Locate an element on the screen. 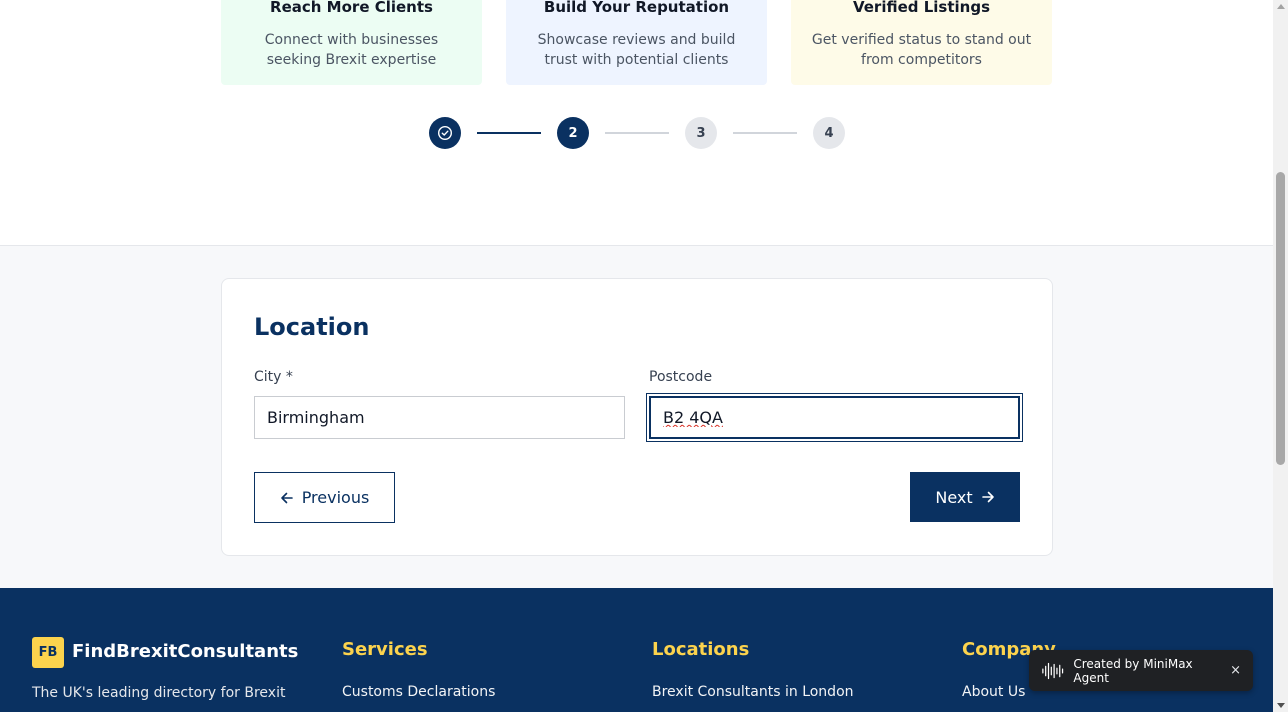 This screenshot has height=712, width=1288. step-2-active: 2 is located at coordinates (573, 133).